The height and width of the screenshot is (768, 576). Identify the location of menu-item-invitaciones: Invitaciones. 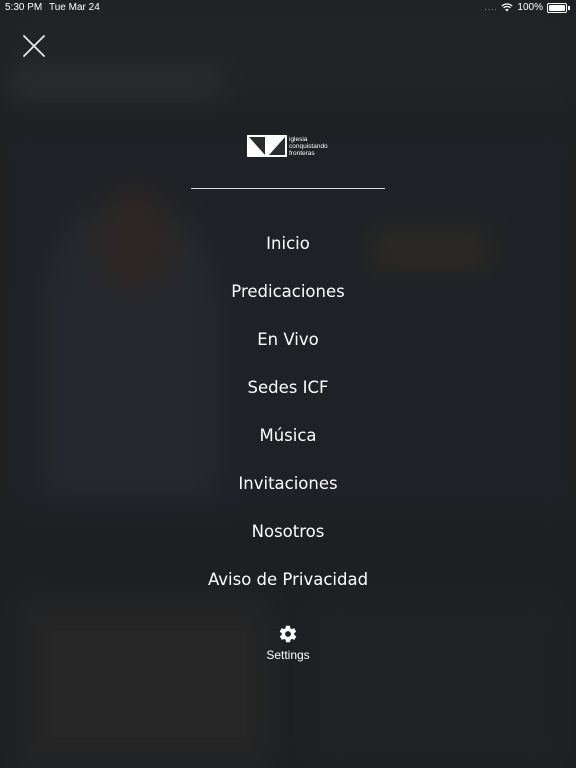
(288, 484).